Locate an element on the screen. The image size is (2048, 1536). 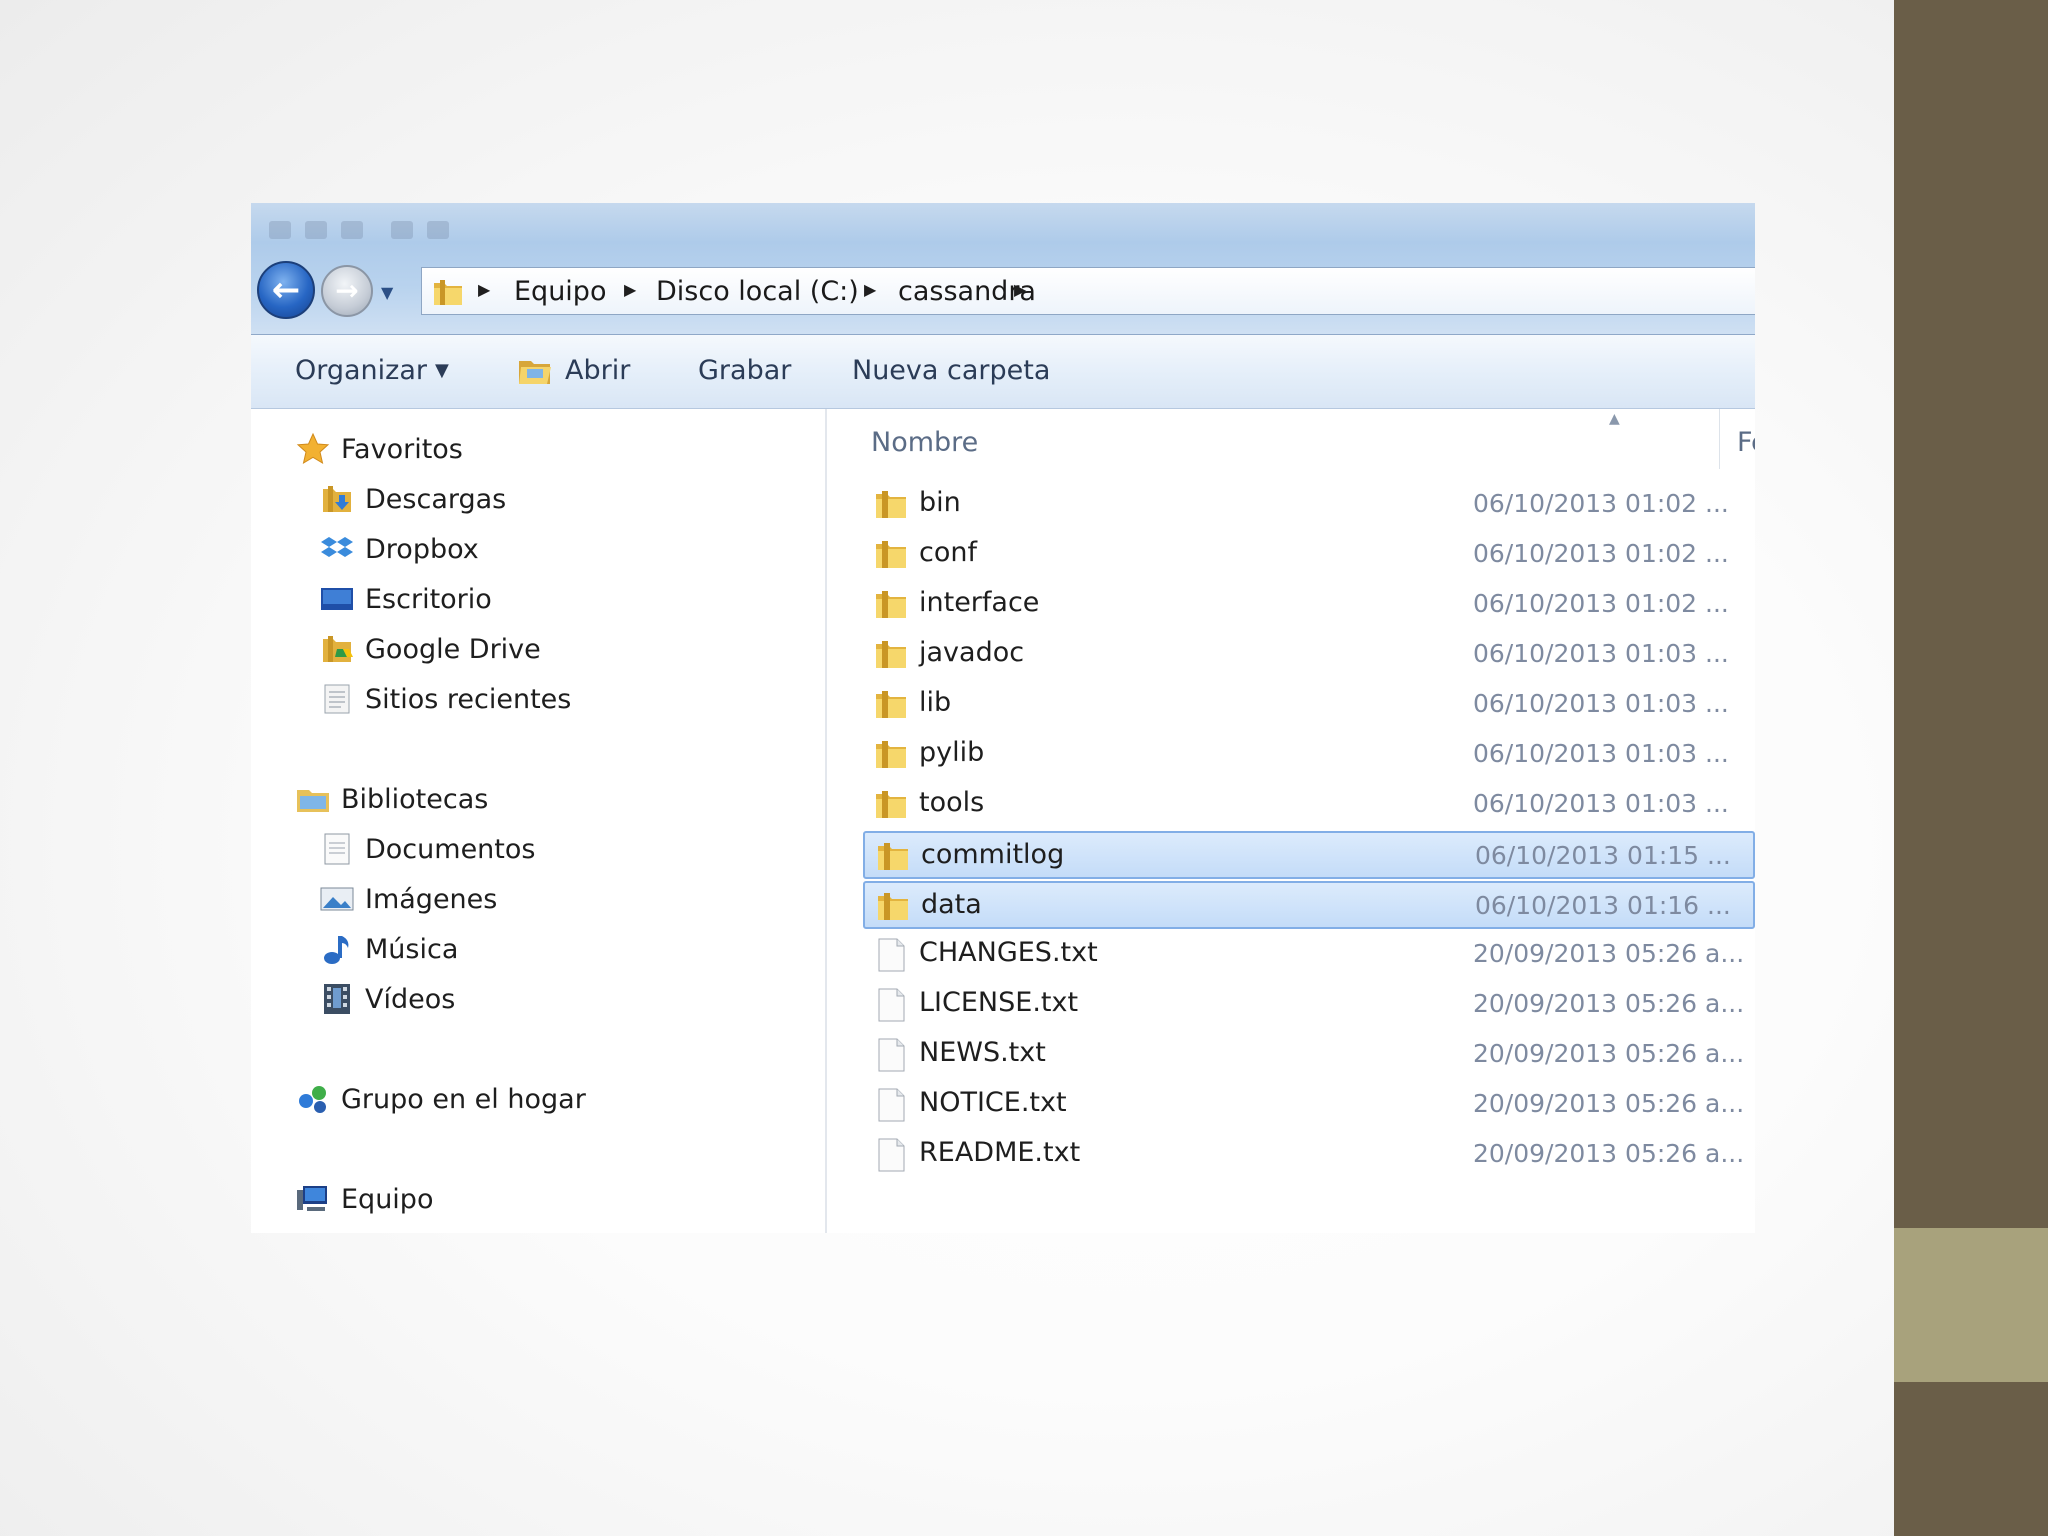
file-name: data is located at coordinates (951, 904).